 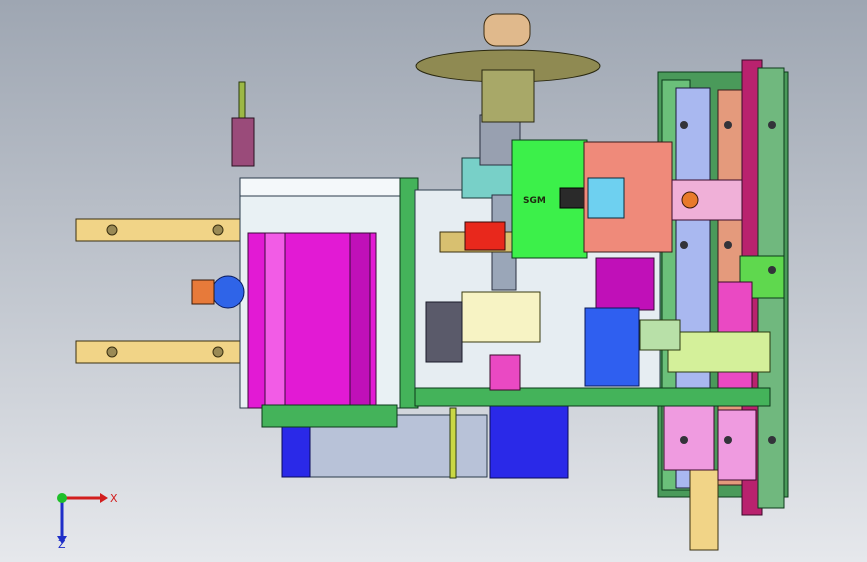 I want to click on left-post, so click(x=243, y=124).